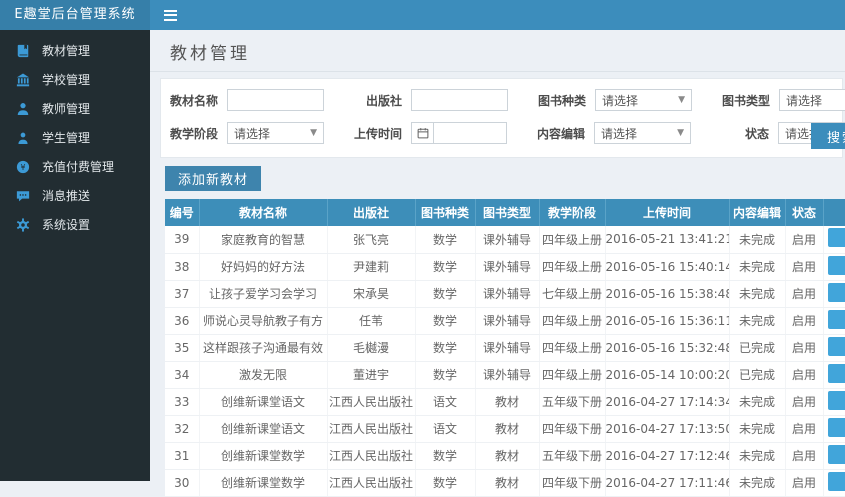 Image resolution: width=845 pixels, height=497 pixels. What do you see at coordinates (275, 100) in the screenshot?
I see `textbook-name-input` at bounding box center [275, 100].